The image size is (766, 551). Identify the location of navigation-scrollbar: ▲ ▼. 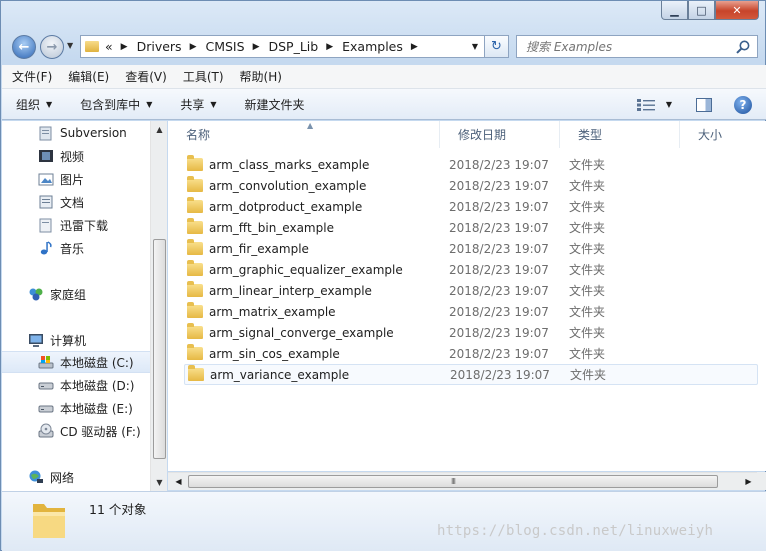
(158, 306).